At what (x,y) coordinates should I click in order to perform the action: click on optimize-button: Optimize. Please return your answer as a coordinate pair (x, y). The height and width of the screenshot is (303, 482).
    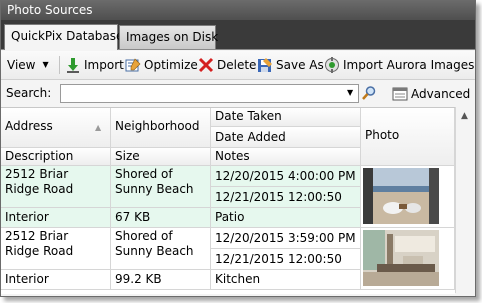
    Looking at the image, I should click on (161, 65).